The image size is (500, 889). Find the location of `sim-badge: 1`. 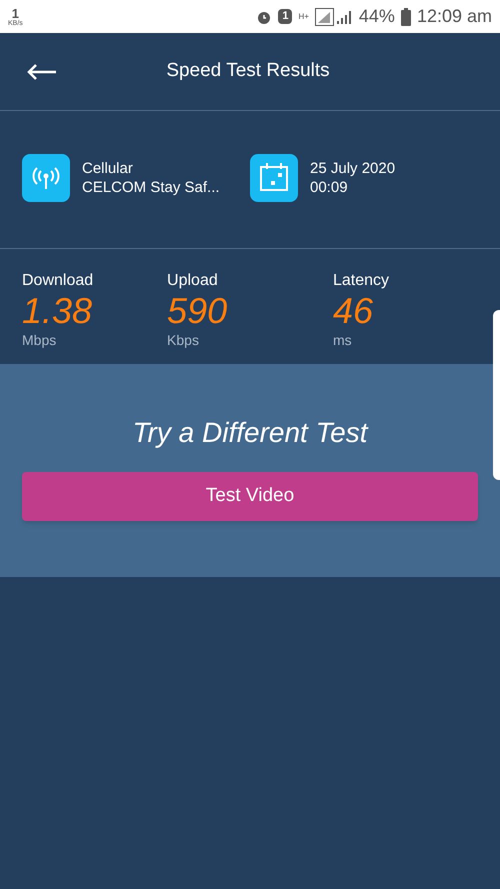

sim-badge: 1 is located at coordinates (285, 16).